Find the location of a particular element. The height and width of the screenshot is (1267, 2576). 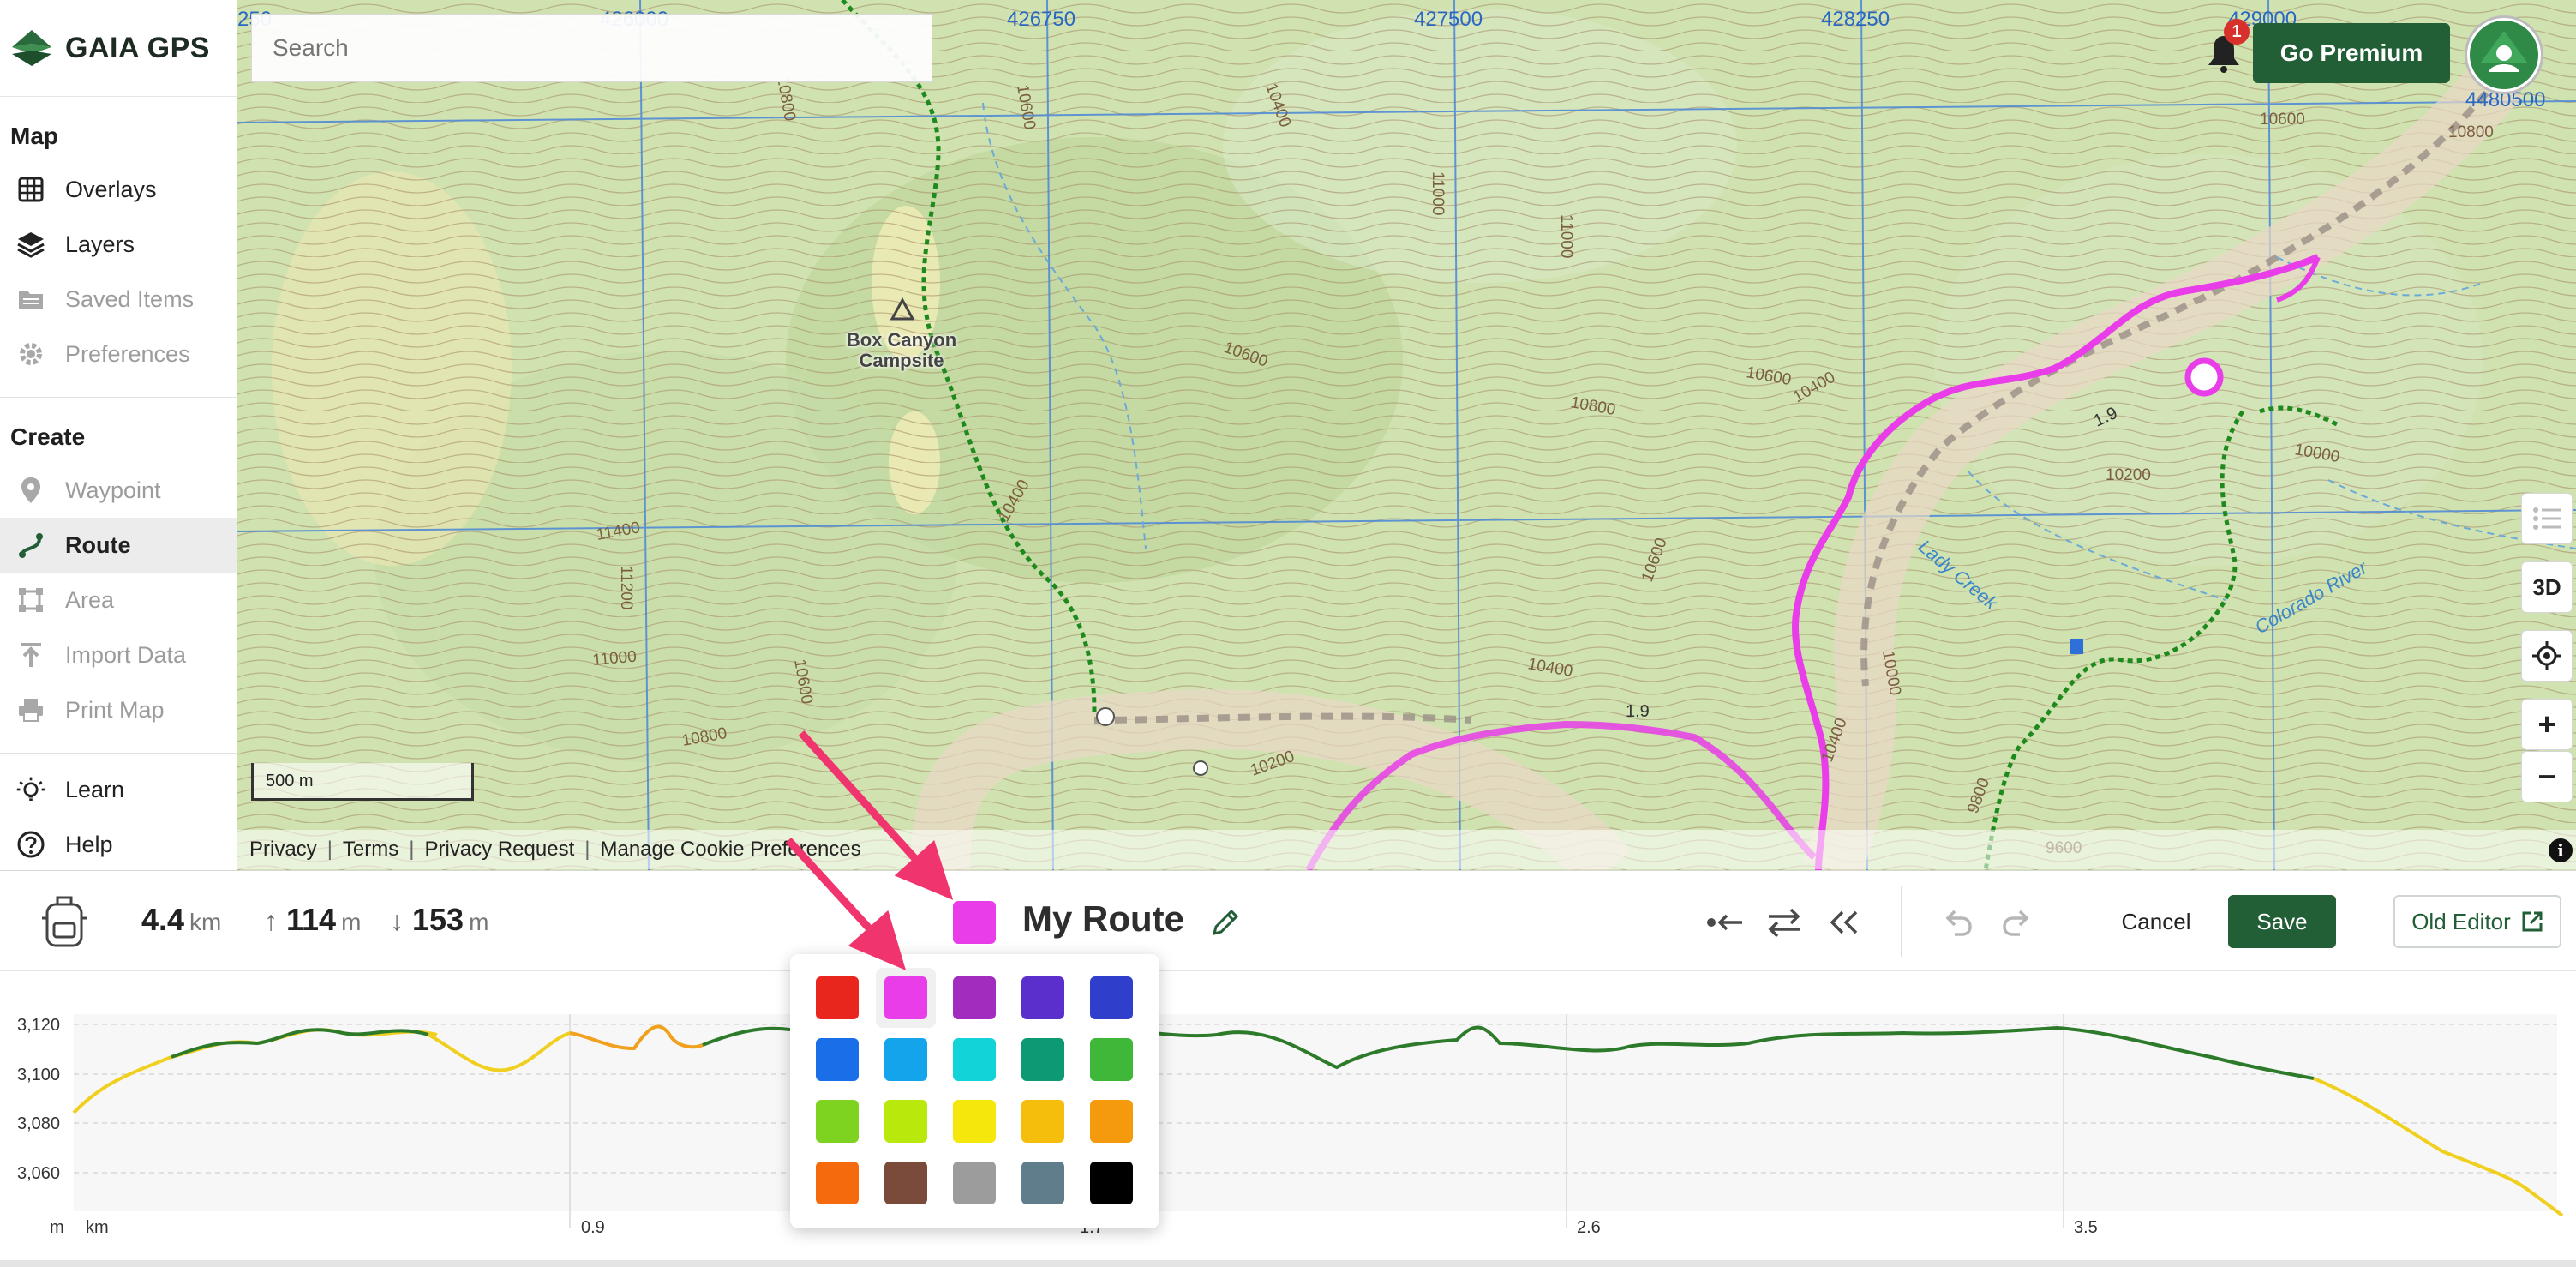

backpack-icon is located at coordinates (64, 921).